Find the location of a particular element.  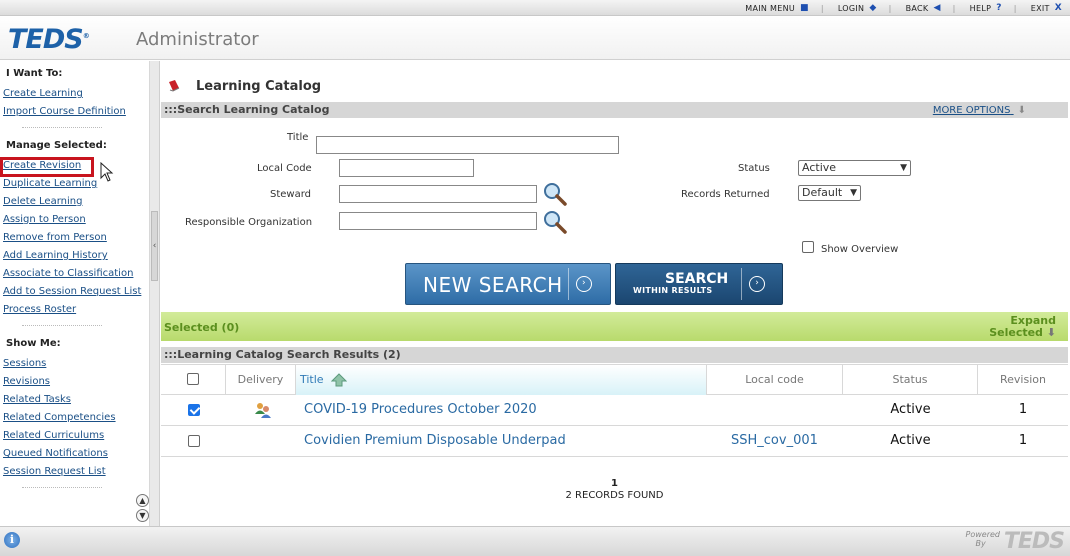

help-link: HELP ? is located at coordinates (986, 8).